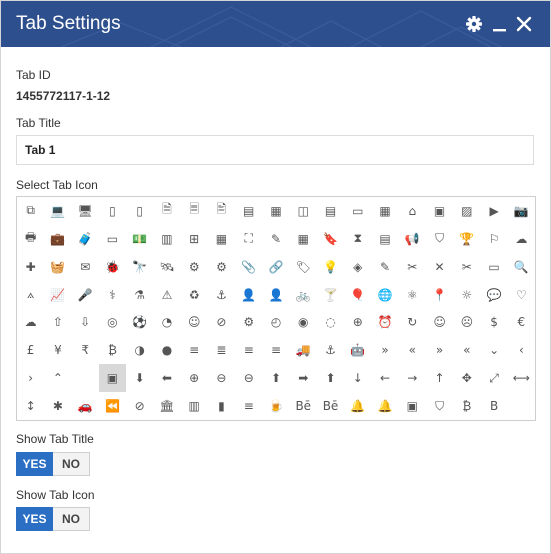  Describe the element at coordinates (303, 295) in the screenshot. I see `bicycle-icon: 🚲` at that location.